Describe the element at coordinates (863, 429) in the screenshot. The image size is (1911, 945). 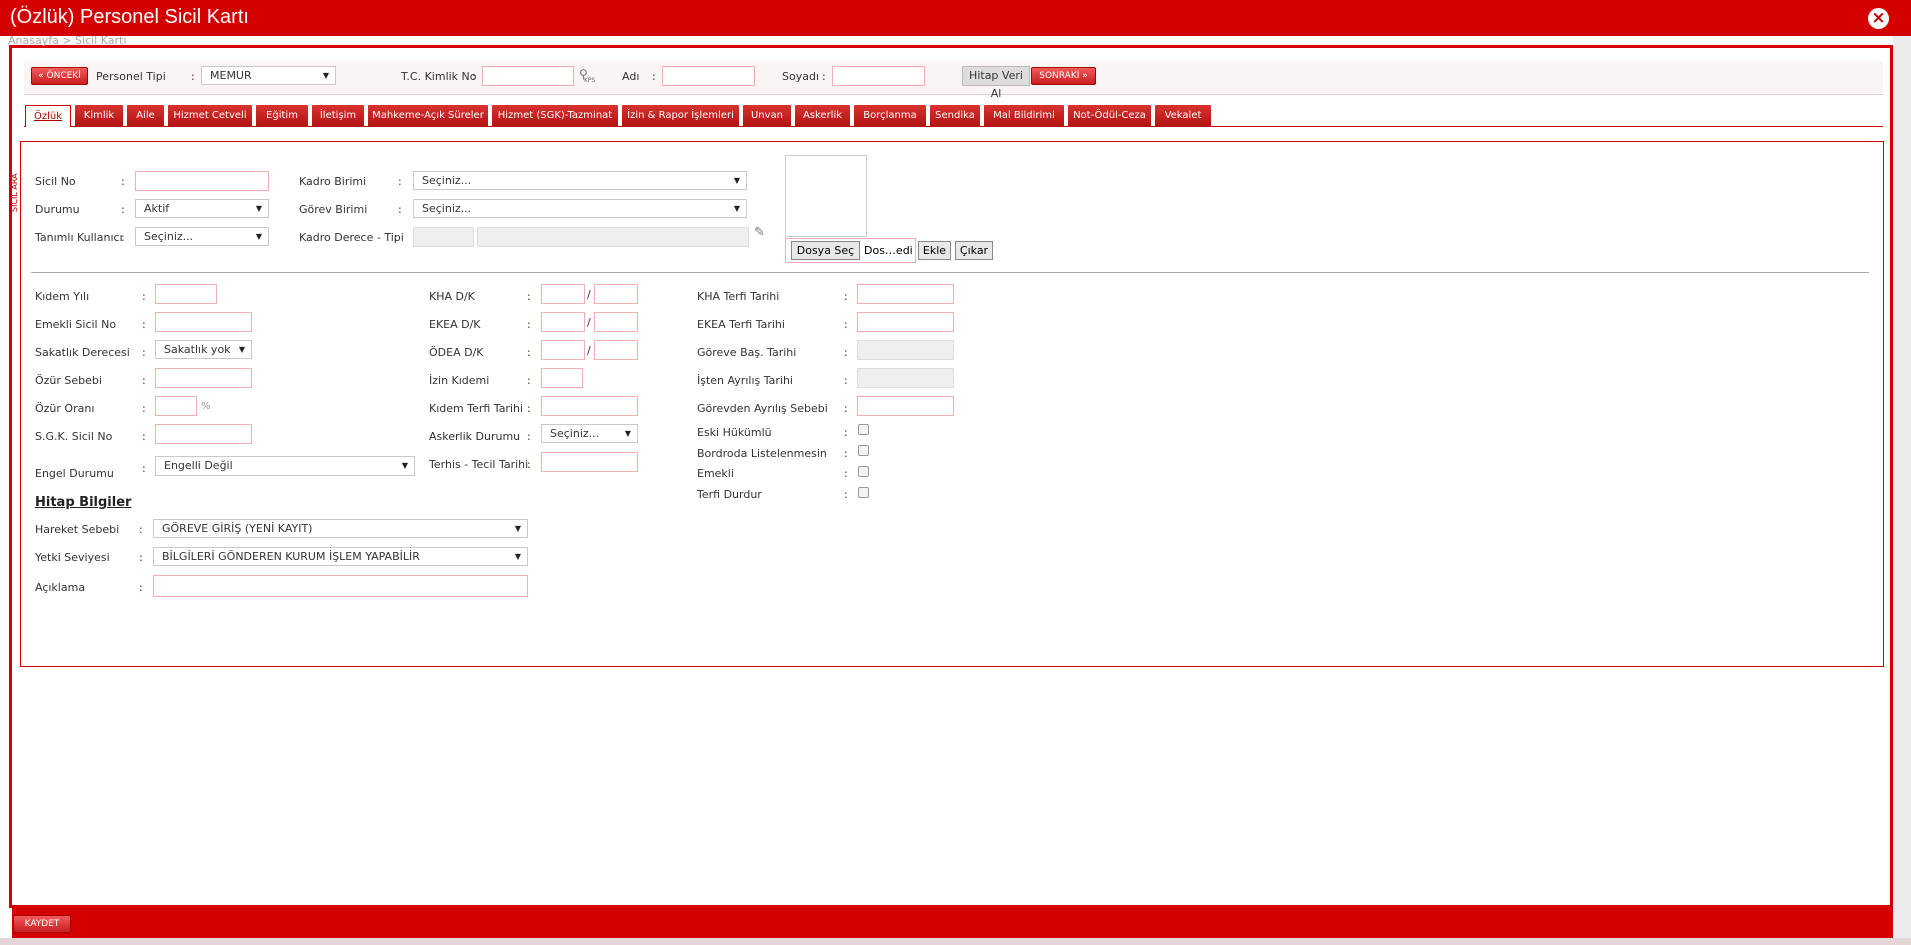
I see `eski-hukumlu-checkbox` at that location.